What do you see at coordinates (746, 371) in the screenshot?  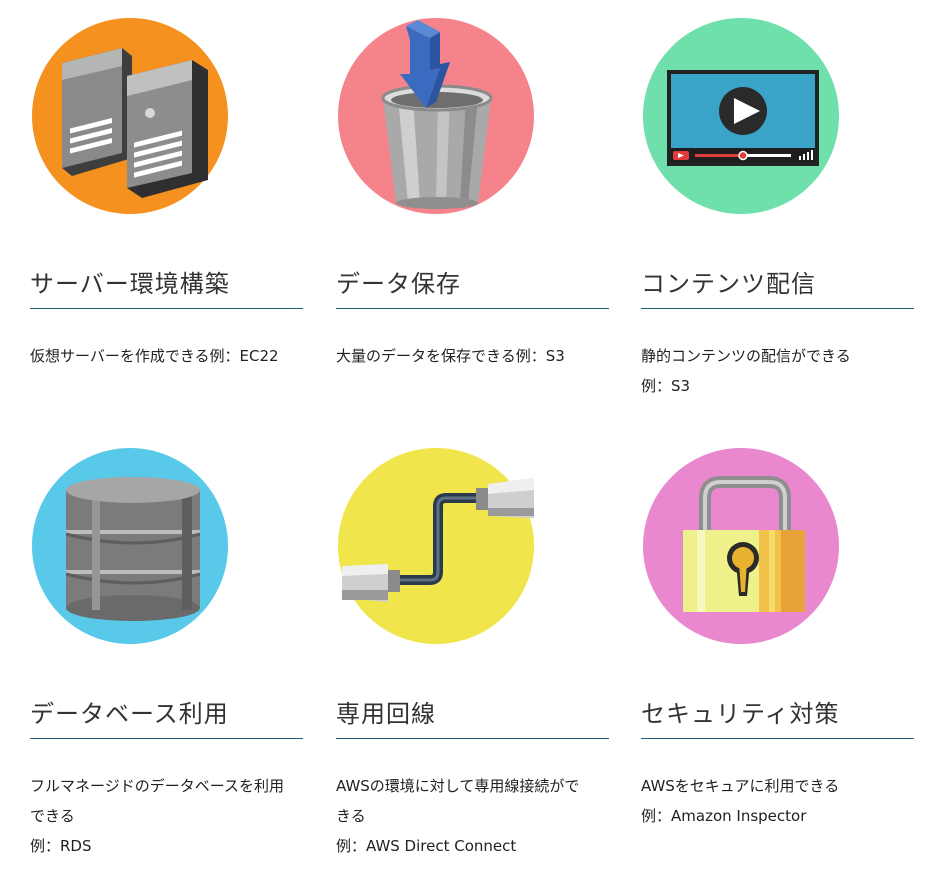 I see `feature-description: 静的コンテンツの配信ができる 例：S3` at bounding box center [746, 371].